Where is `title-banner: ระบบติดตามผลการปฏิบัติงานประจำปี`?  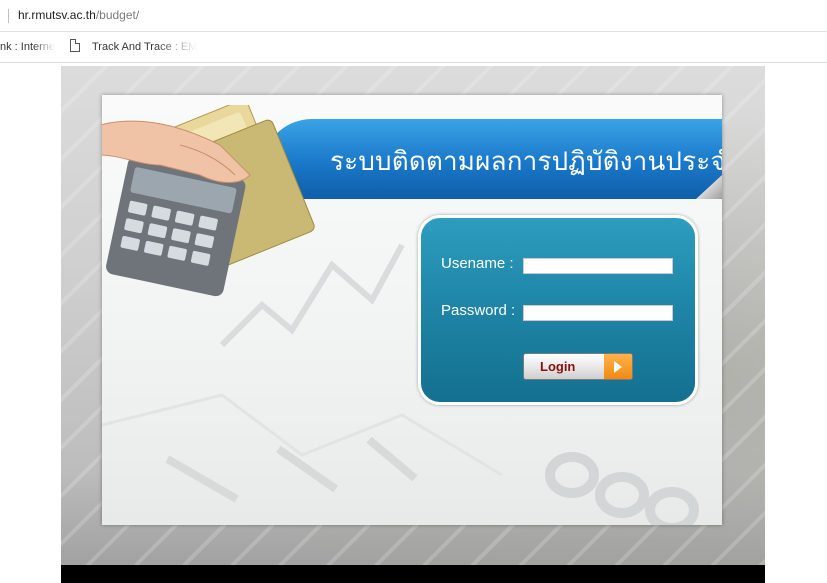
title-banner: ระบบติดตามผลการปฏิบัติงานประจำปี is located at coordinates (492, 159).